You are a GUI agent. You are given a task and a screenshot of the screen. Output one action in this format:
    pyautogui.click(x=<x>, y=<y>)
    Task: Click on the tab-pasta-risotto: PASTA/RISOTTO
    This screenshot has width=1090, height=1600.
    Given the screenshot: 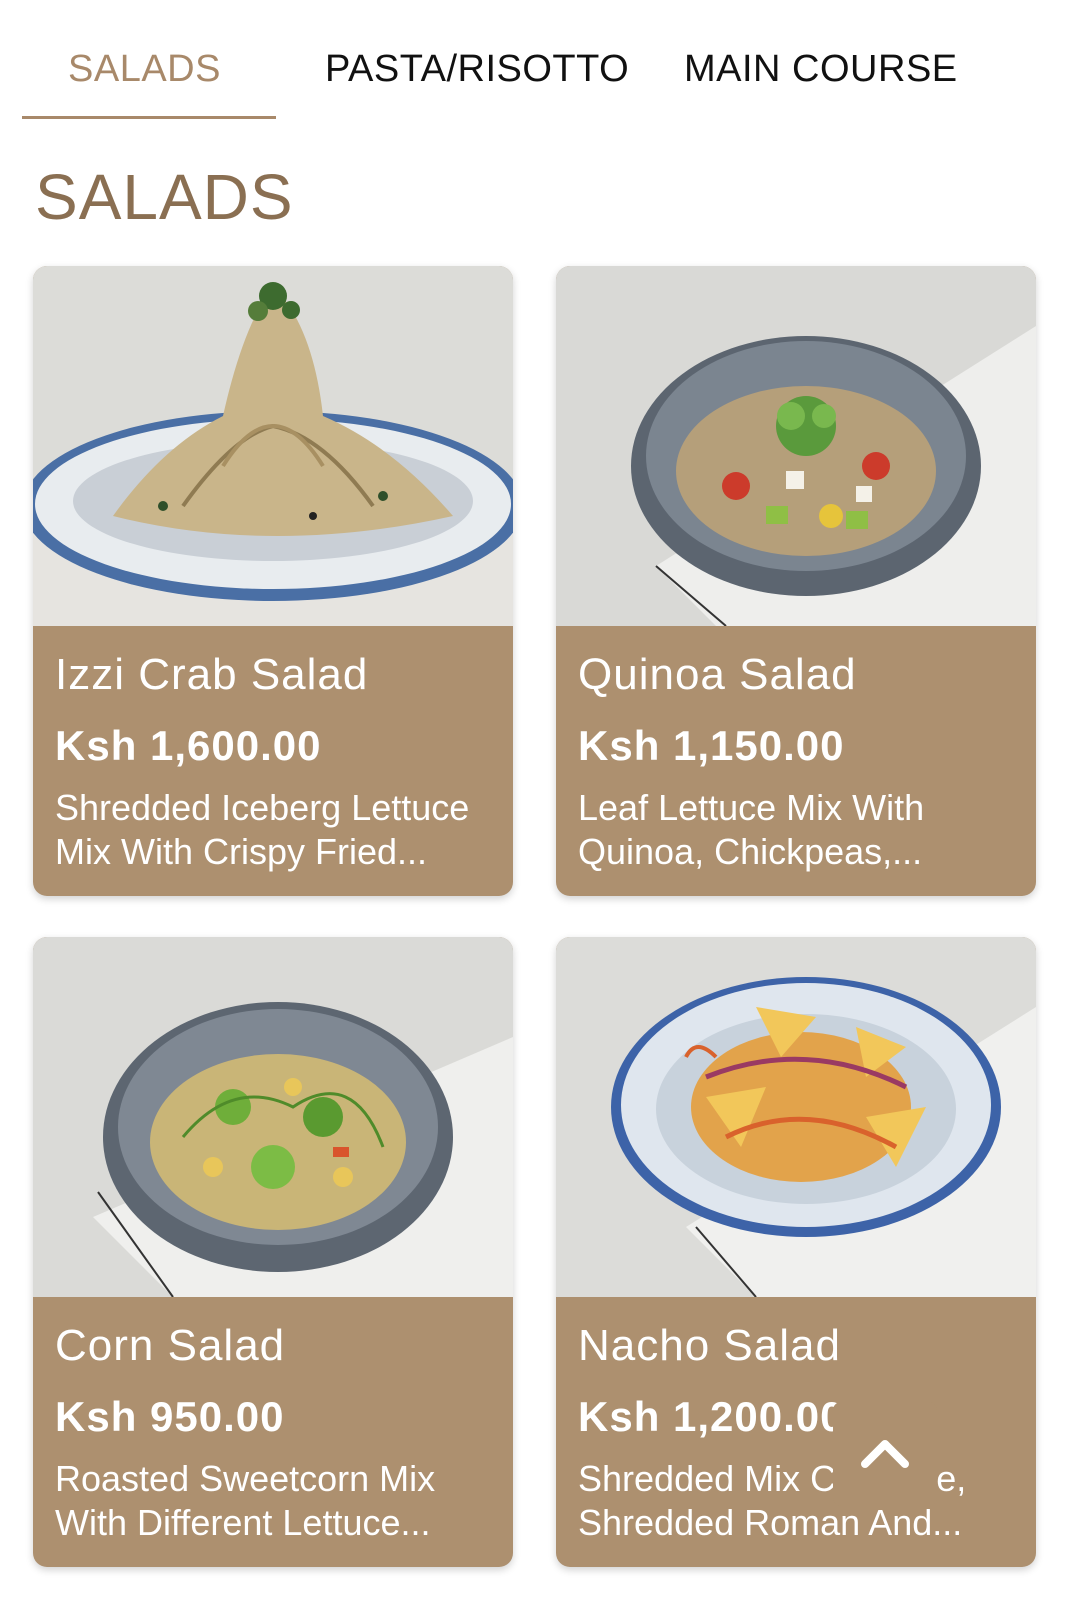 What is the action you would take?
    pyautogui.click(x=477, y=69)
    